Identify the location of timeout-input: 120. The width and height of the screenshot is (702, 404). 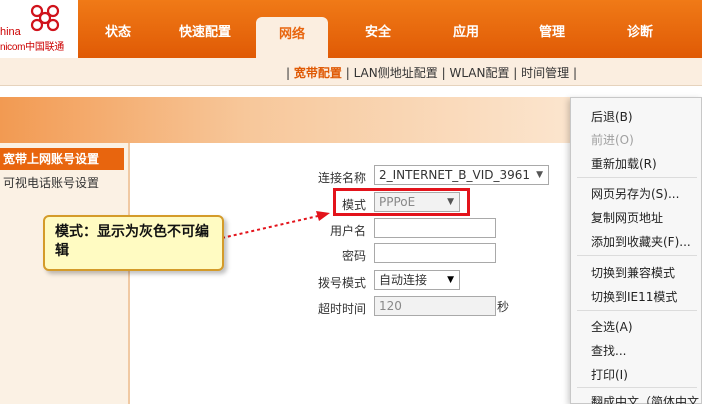
(435, 306).